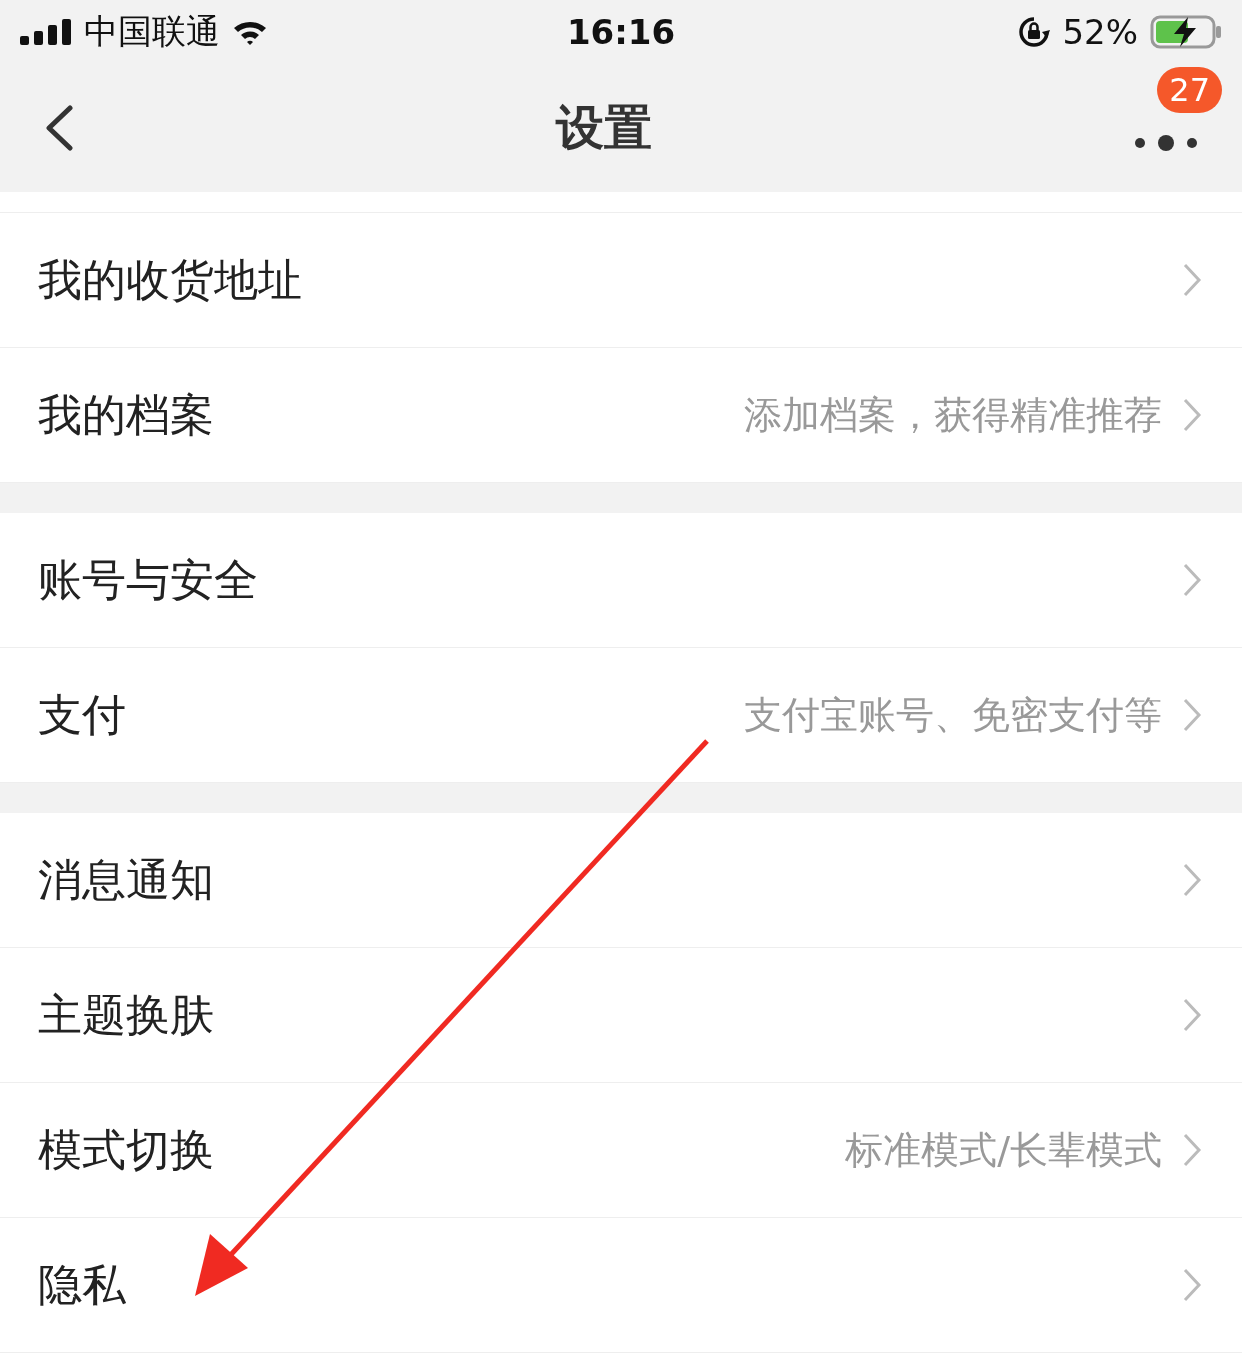 The image size is (1242, 1364). Describe the element at coordinates (621, 32) in the screenshot. I see `status-time: 16:16` at that location.